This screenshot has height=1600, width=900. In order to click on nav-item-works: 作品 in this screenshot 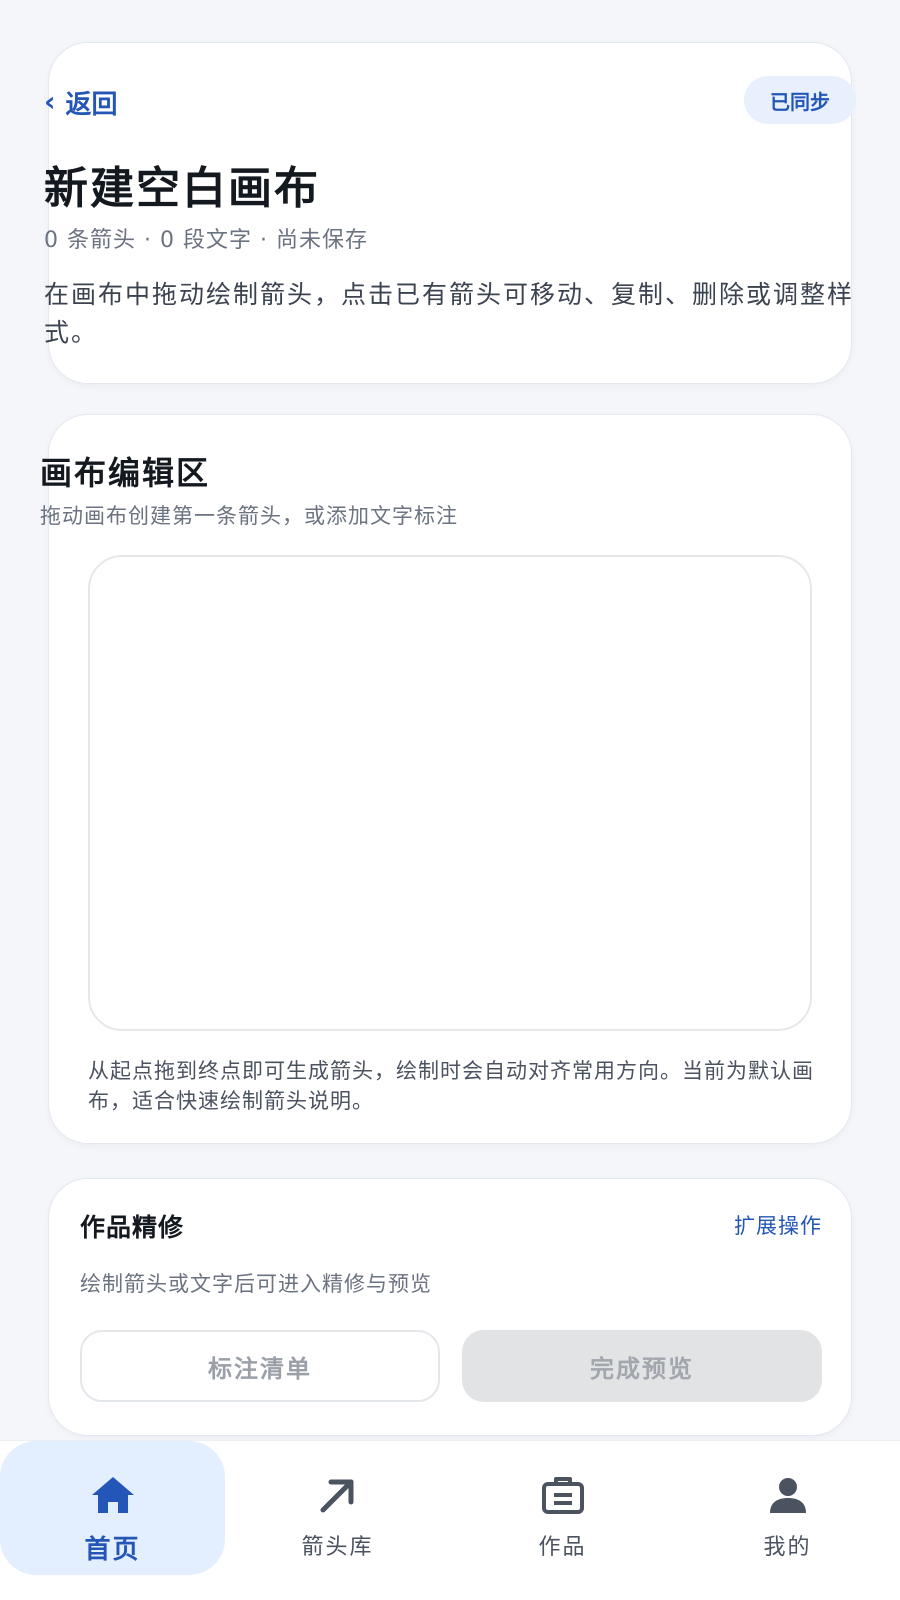, I will do `click(562, 1520)`.